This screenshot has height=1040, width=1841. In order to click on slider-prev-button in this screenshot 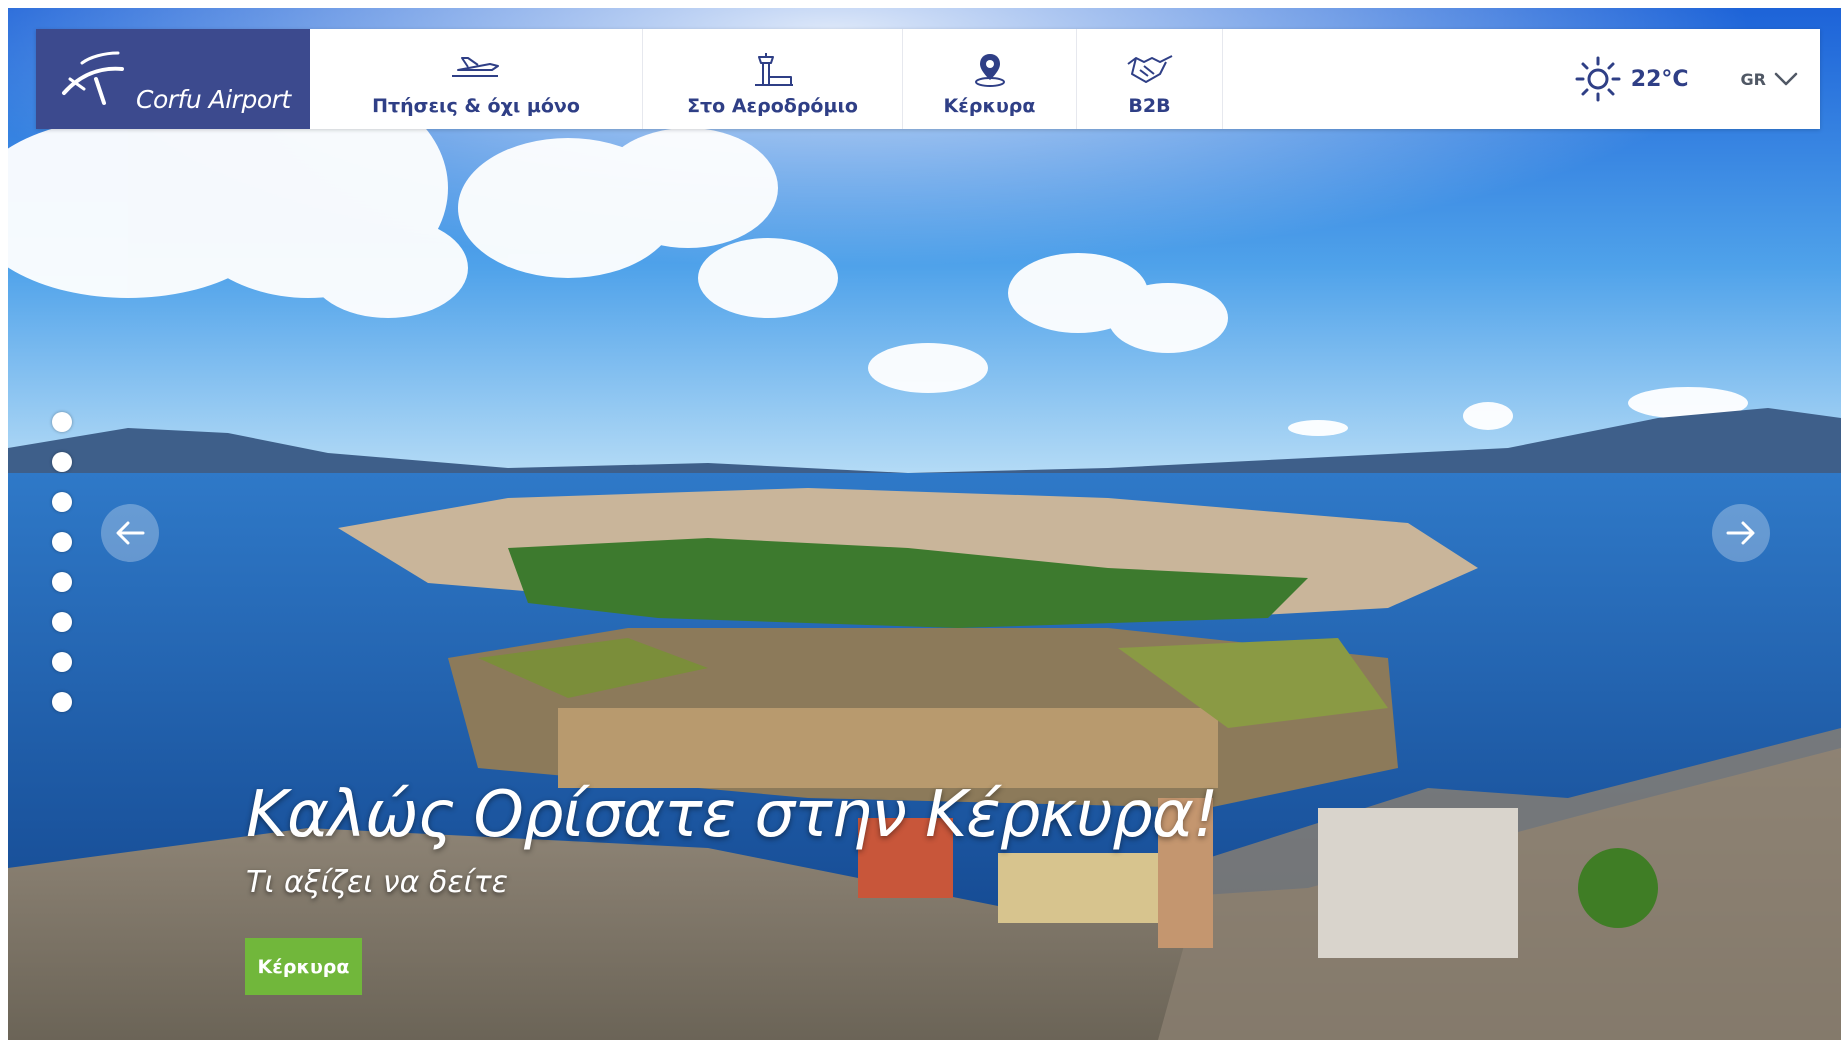, I will do `click(130, 533)`.